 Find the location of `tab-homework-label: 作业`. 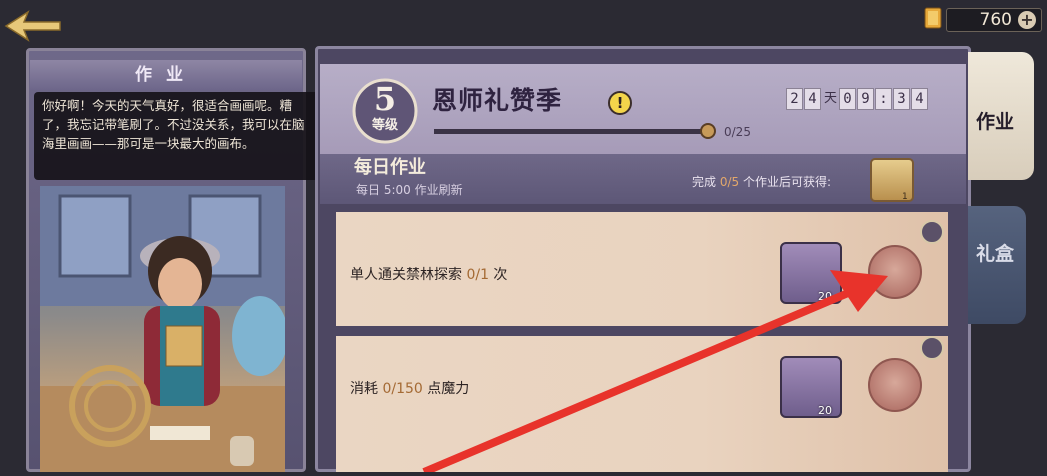

tab-homework-label: 作业 is located at coordinates (995, 122).